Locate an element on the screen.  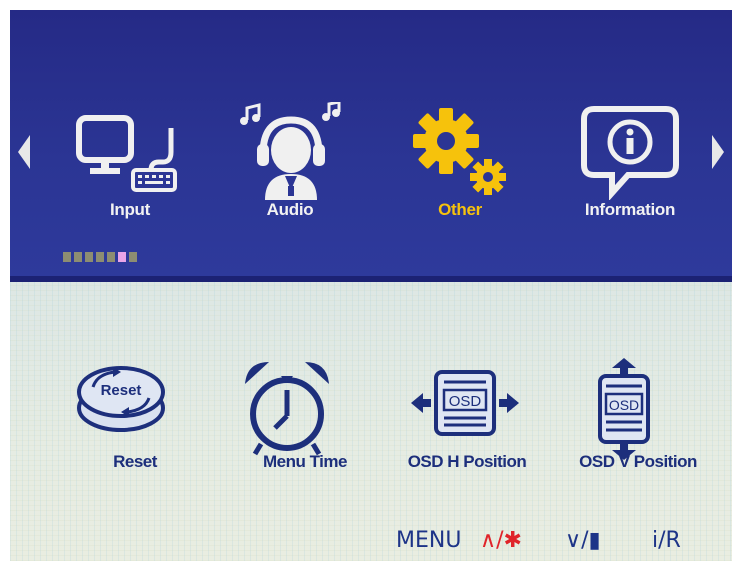
osd-v-icon-text: OSD is located at coordinates (624, 405).